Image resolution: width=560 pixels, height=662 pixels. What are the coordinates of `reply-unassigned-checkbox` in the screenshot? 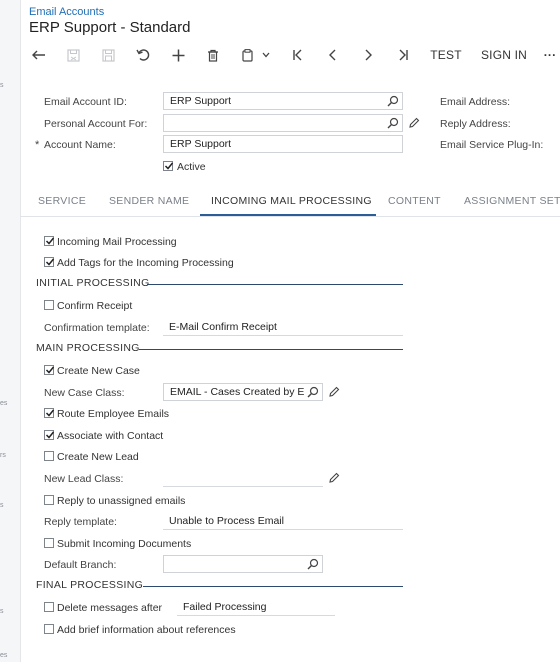 It's located at (49, 500).